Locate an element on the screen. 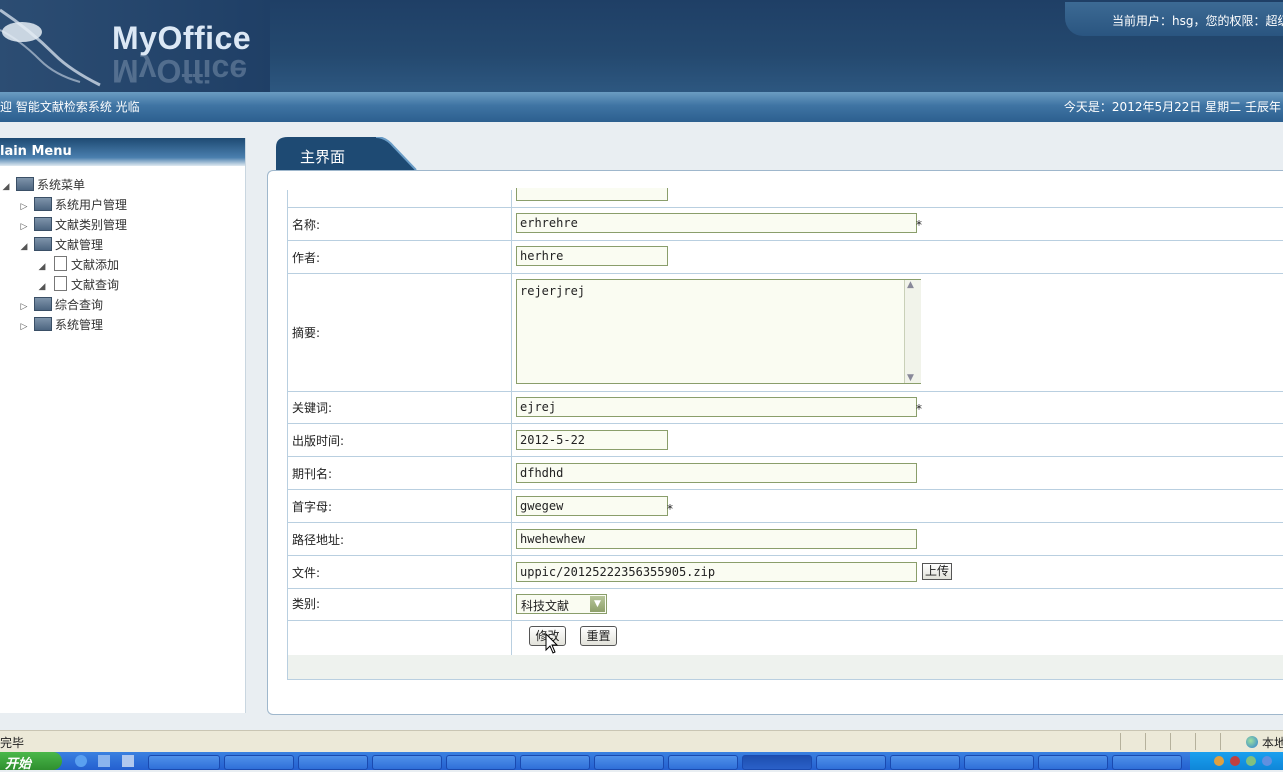 This screenshot has height=772, width=1283. current-user-info: 当前用户：hsg，您的权限：超级 is located at coordinates (1197, 21).